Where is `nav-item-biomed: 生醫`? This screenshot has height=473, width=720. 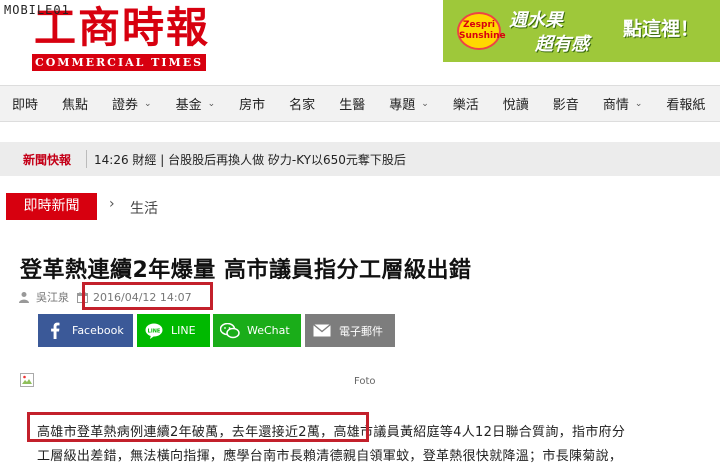 nav-item-biomed: 生醫 is located at coordinates (352, 103).